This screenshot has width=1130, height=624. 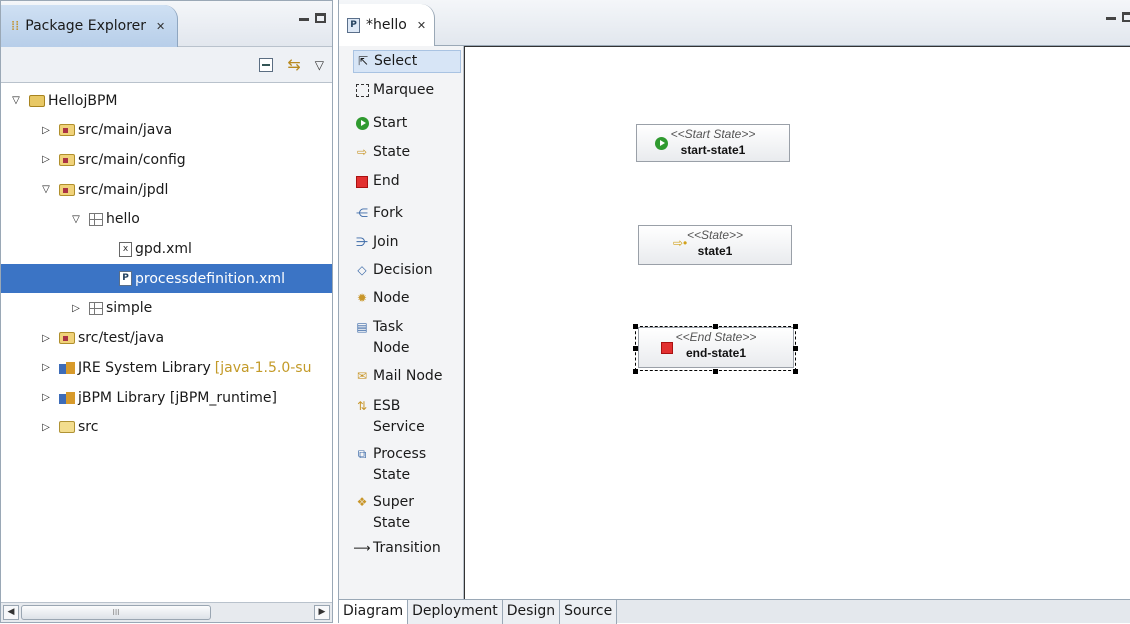 I want to click on tab-source: Source, so click(x=589, y=612).